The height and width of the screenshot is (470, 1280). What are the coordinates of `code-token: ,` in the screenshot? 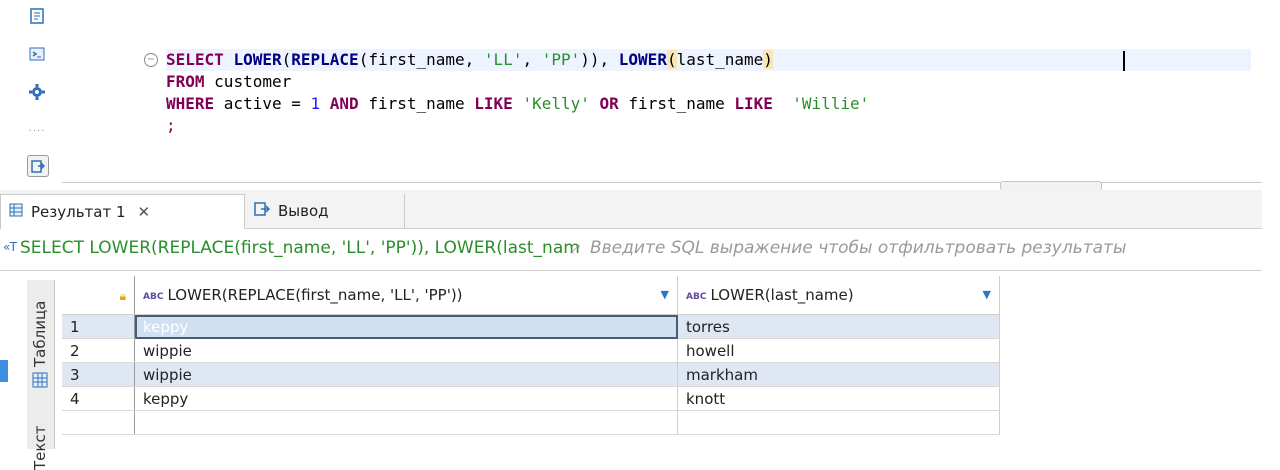 It's located at (532, 59).